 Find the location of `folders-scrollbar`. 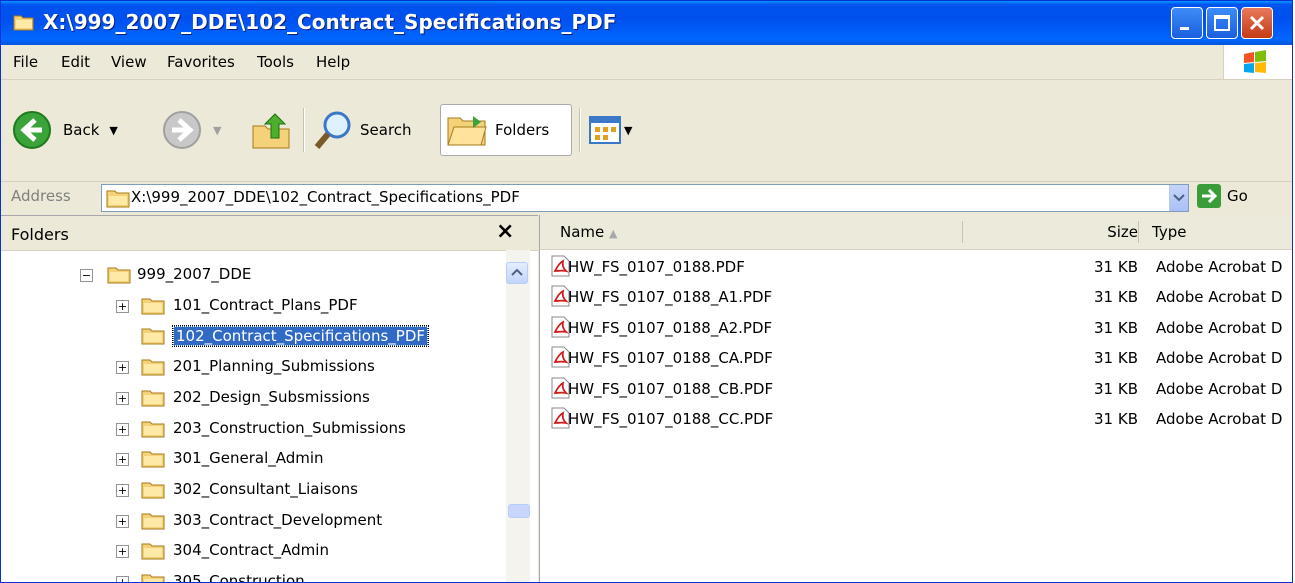

folders-scrollbar is located at coordinates (518, 416).